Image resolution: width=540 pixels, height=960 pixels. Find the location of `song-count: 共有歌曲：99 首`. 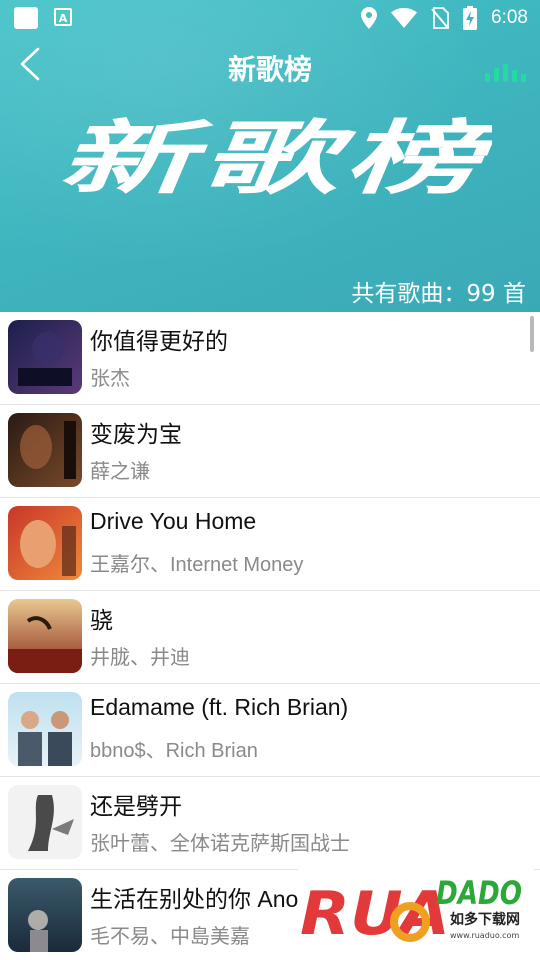

song-count: 共有歌曲：99 首 is located at coordinates (438, 294).